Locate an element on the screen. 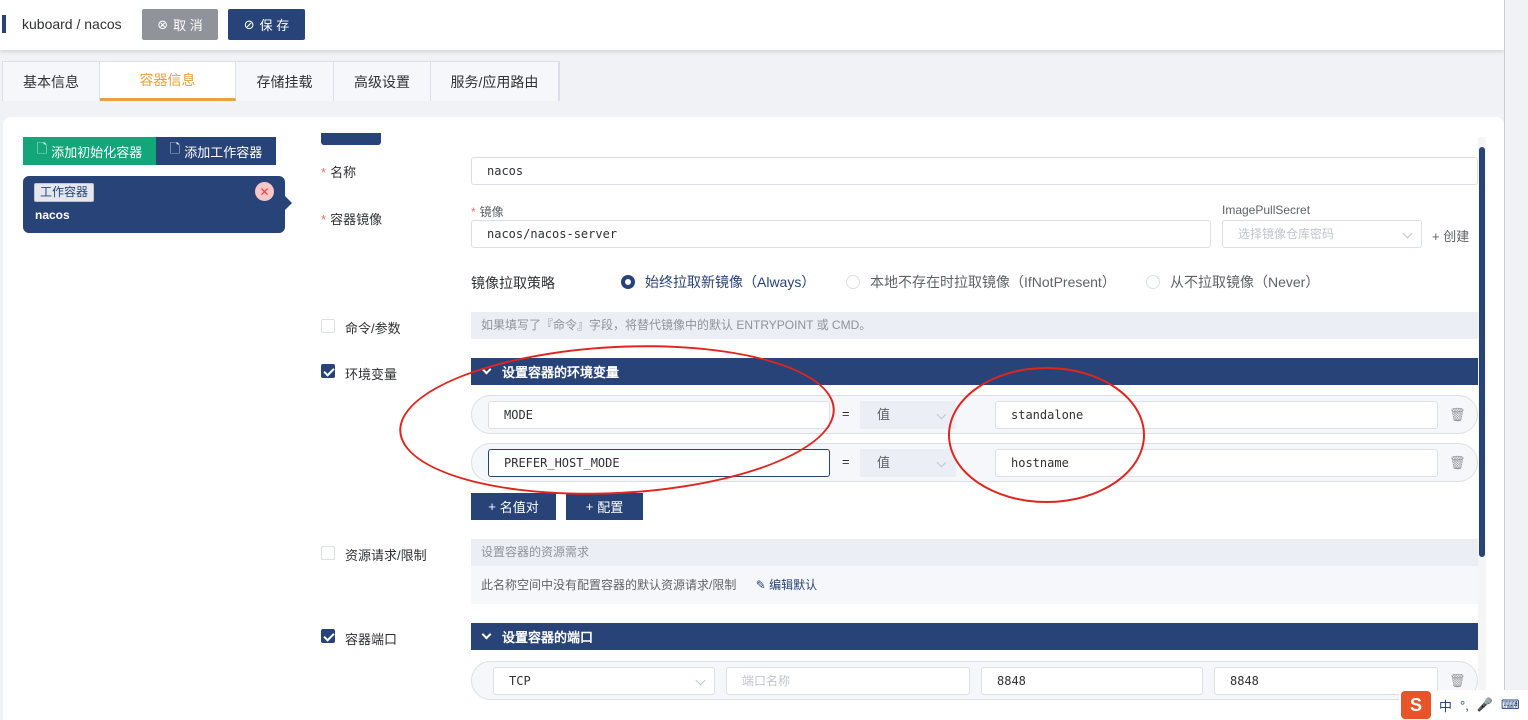 The width and height of the screenshot is (1528, 720). top-header: kuboard / nacos ⊗ 取 消 ⊘ 保 存 is located at coordinates (752, 25).